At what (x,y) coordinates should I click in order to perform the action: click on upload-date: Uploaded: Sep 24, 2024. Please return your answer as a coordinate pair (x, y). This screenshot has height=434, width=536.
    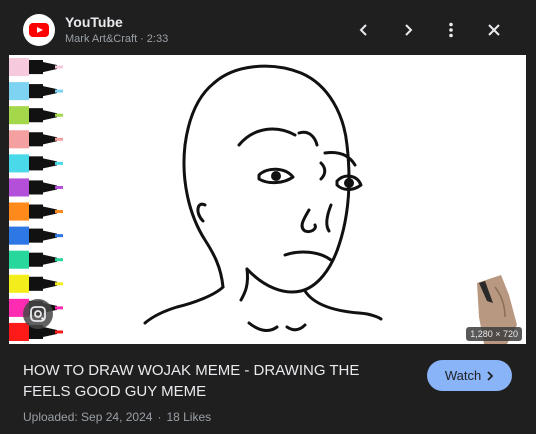
    Looking at the image, I should click on (88, 417).